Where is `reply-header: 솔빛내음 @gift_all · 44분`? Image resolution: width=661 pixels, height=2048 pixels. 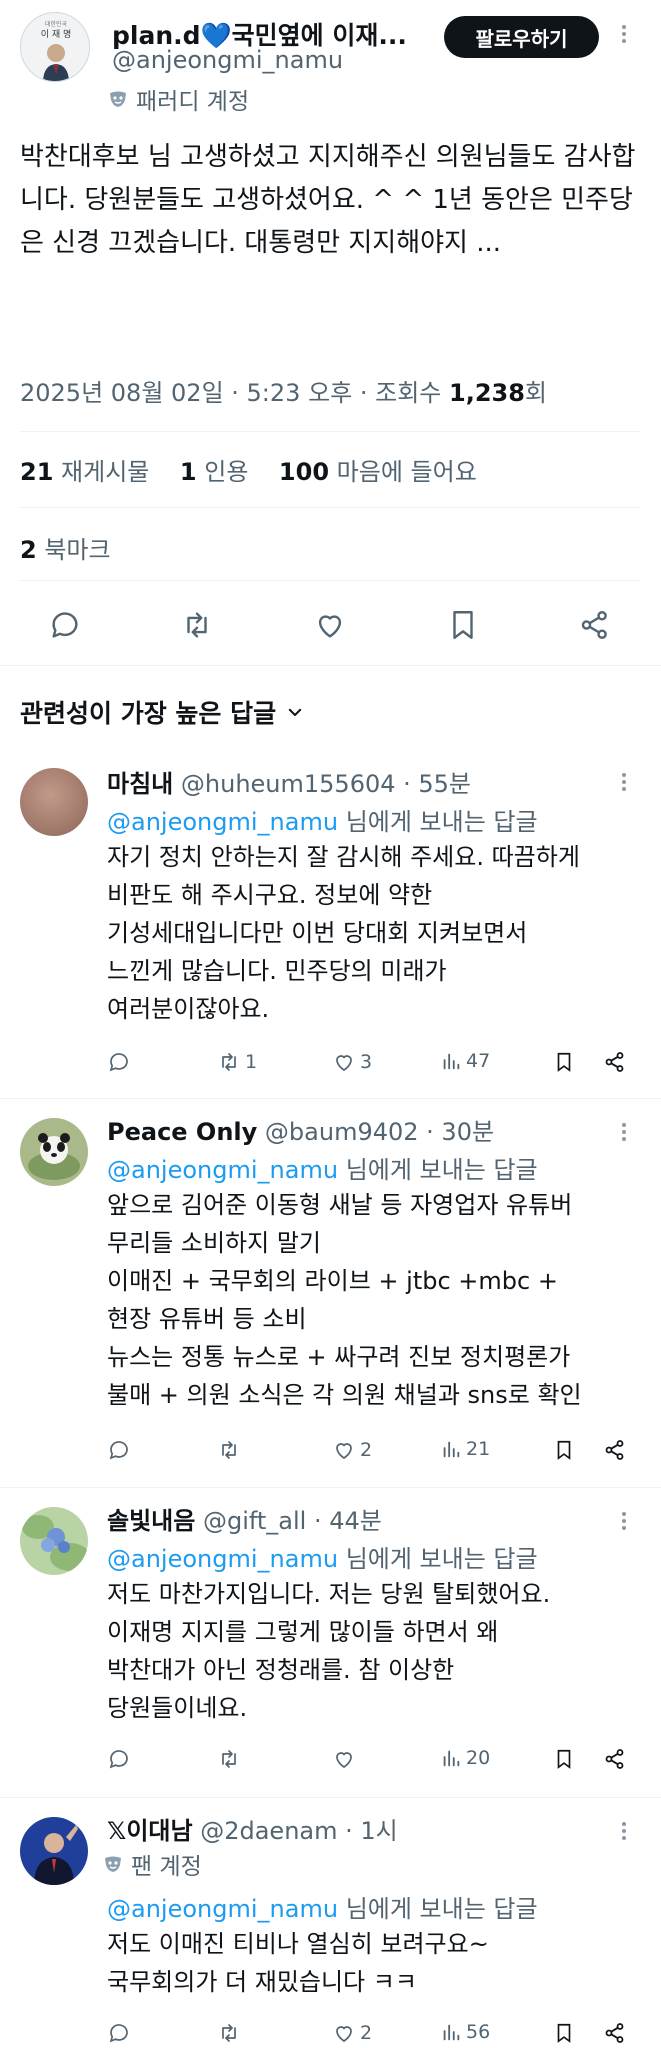 reply-header: 솔빛내음 @gift_all · 44분 is located at coordinates (244, 1518).